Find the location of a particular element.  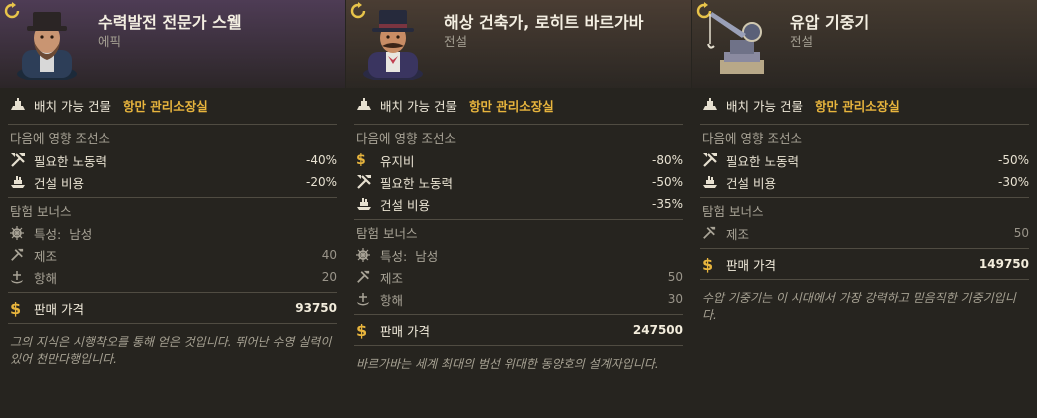

expedition-row: 항해 20 is located at coordinates (172, 277).